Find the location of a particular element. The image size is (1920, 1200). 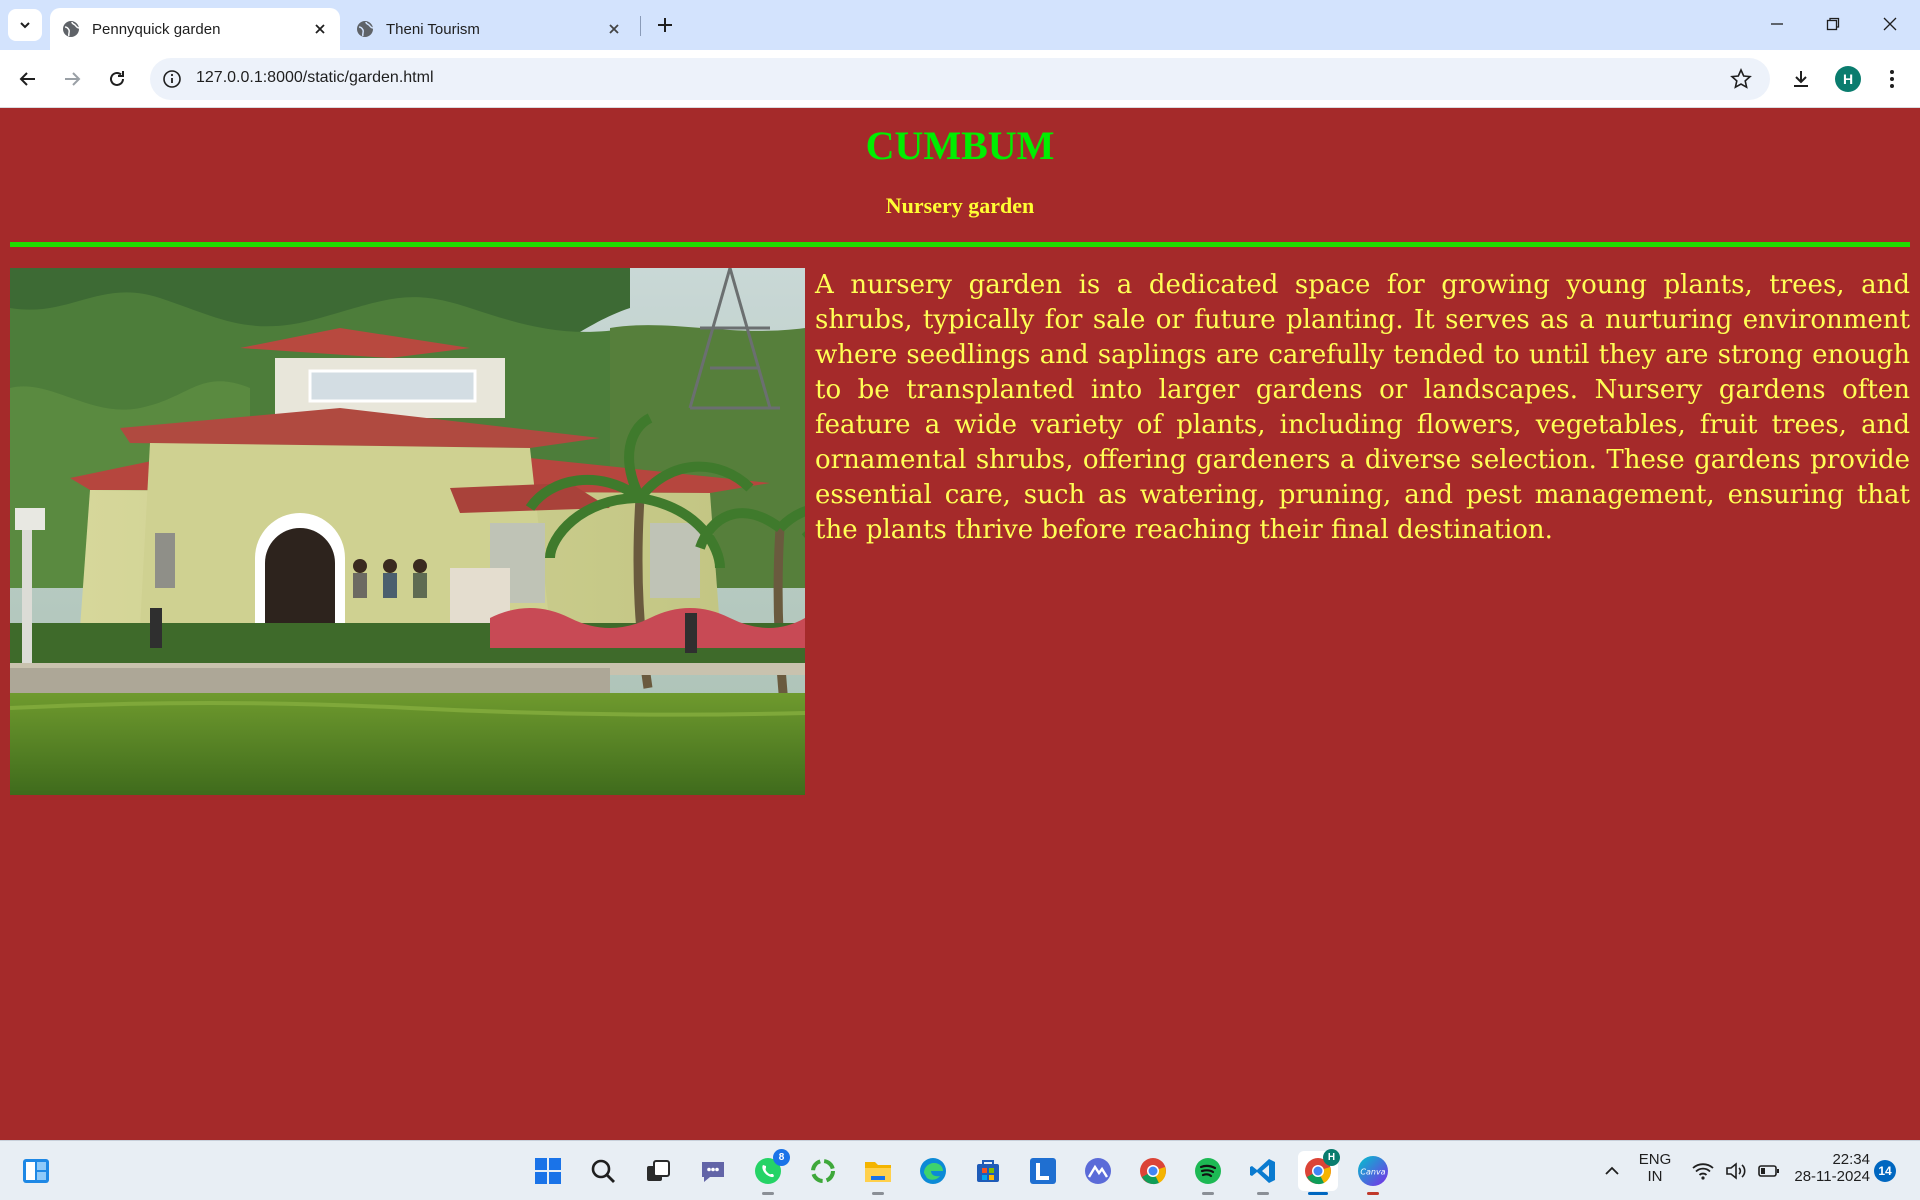

tab-separator is located at coordinates (640, 26).